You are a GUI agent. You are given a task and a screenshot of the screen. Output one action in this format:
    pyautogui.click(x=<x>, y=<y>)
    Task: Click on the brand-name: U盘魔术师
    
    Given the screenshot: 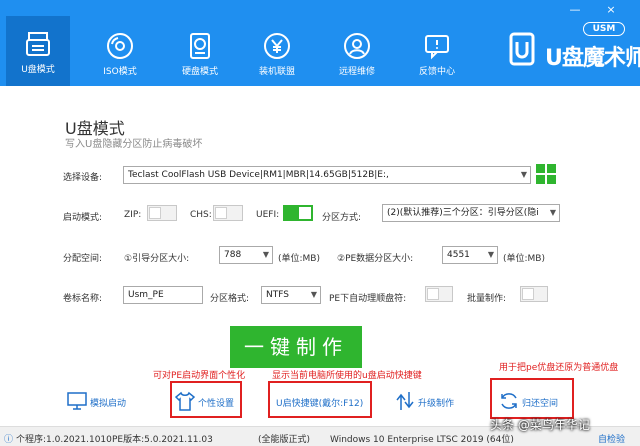 What is the action you would take?
    pyautogui.click(x=592, y=58)
    